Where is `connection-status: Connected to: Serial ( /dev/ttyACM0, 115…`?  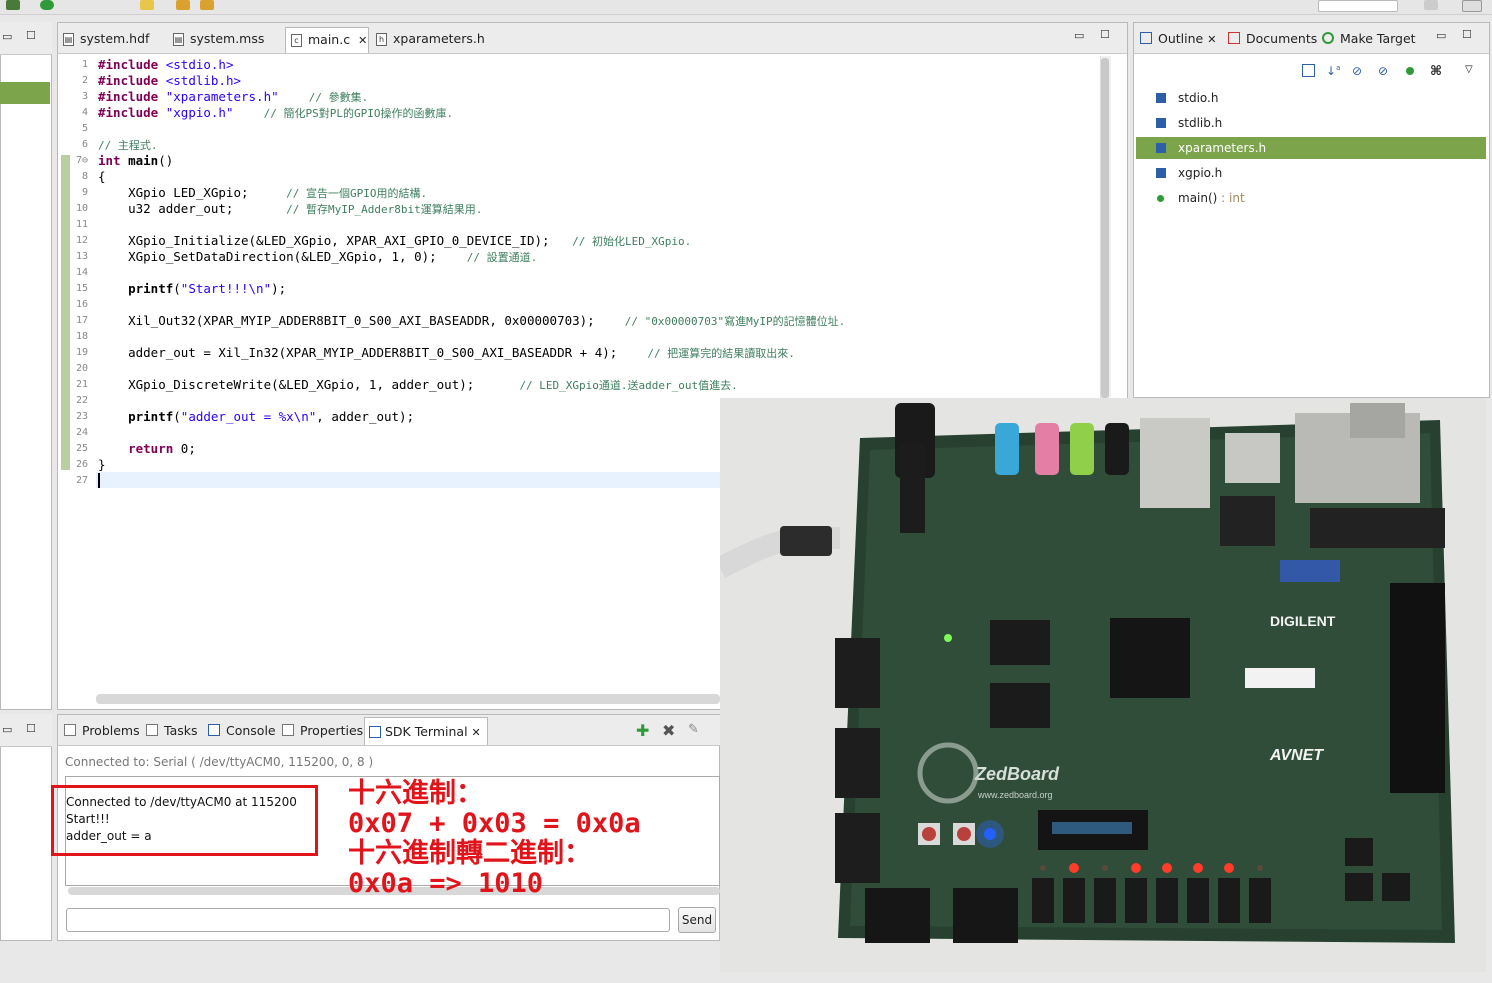 connection-status: Connected to: Serial ( /dev/ttyACM0, 115… is located at coordinates (219, 762).